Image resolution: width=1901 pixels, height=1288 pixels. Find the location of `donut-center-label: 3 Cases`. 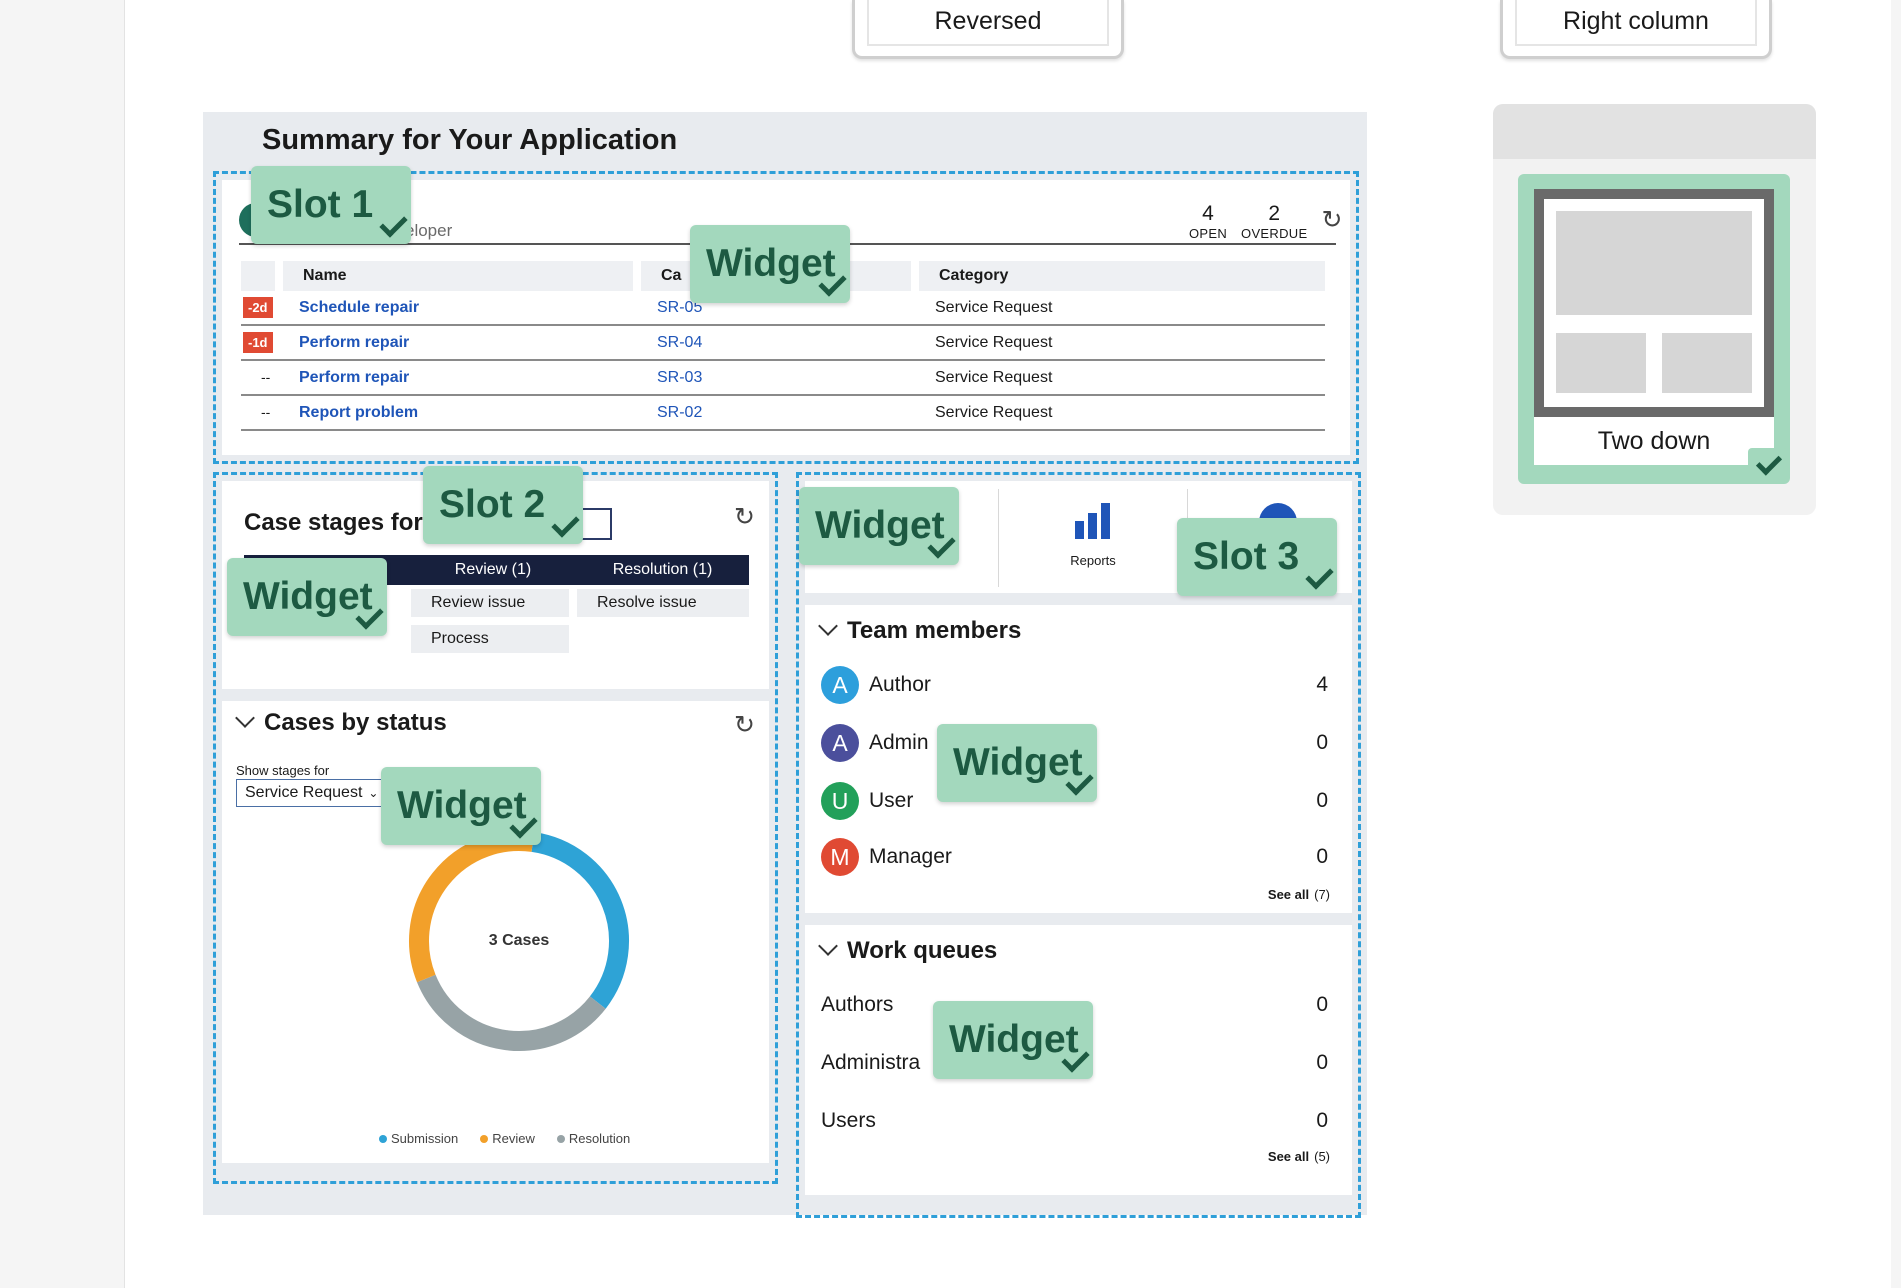

donut-center-label: 3 Cases is located at coordinates (519, 940).